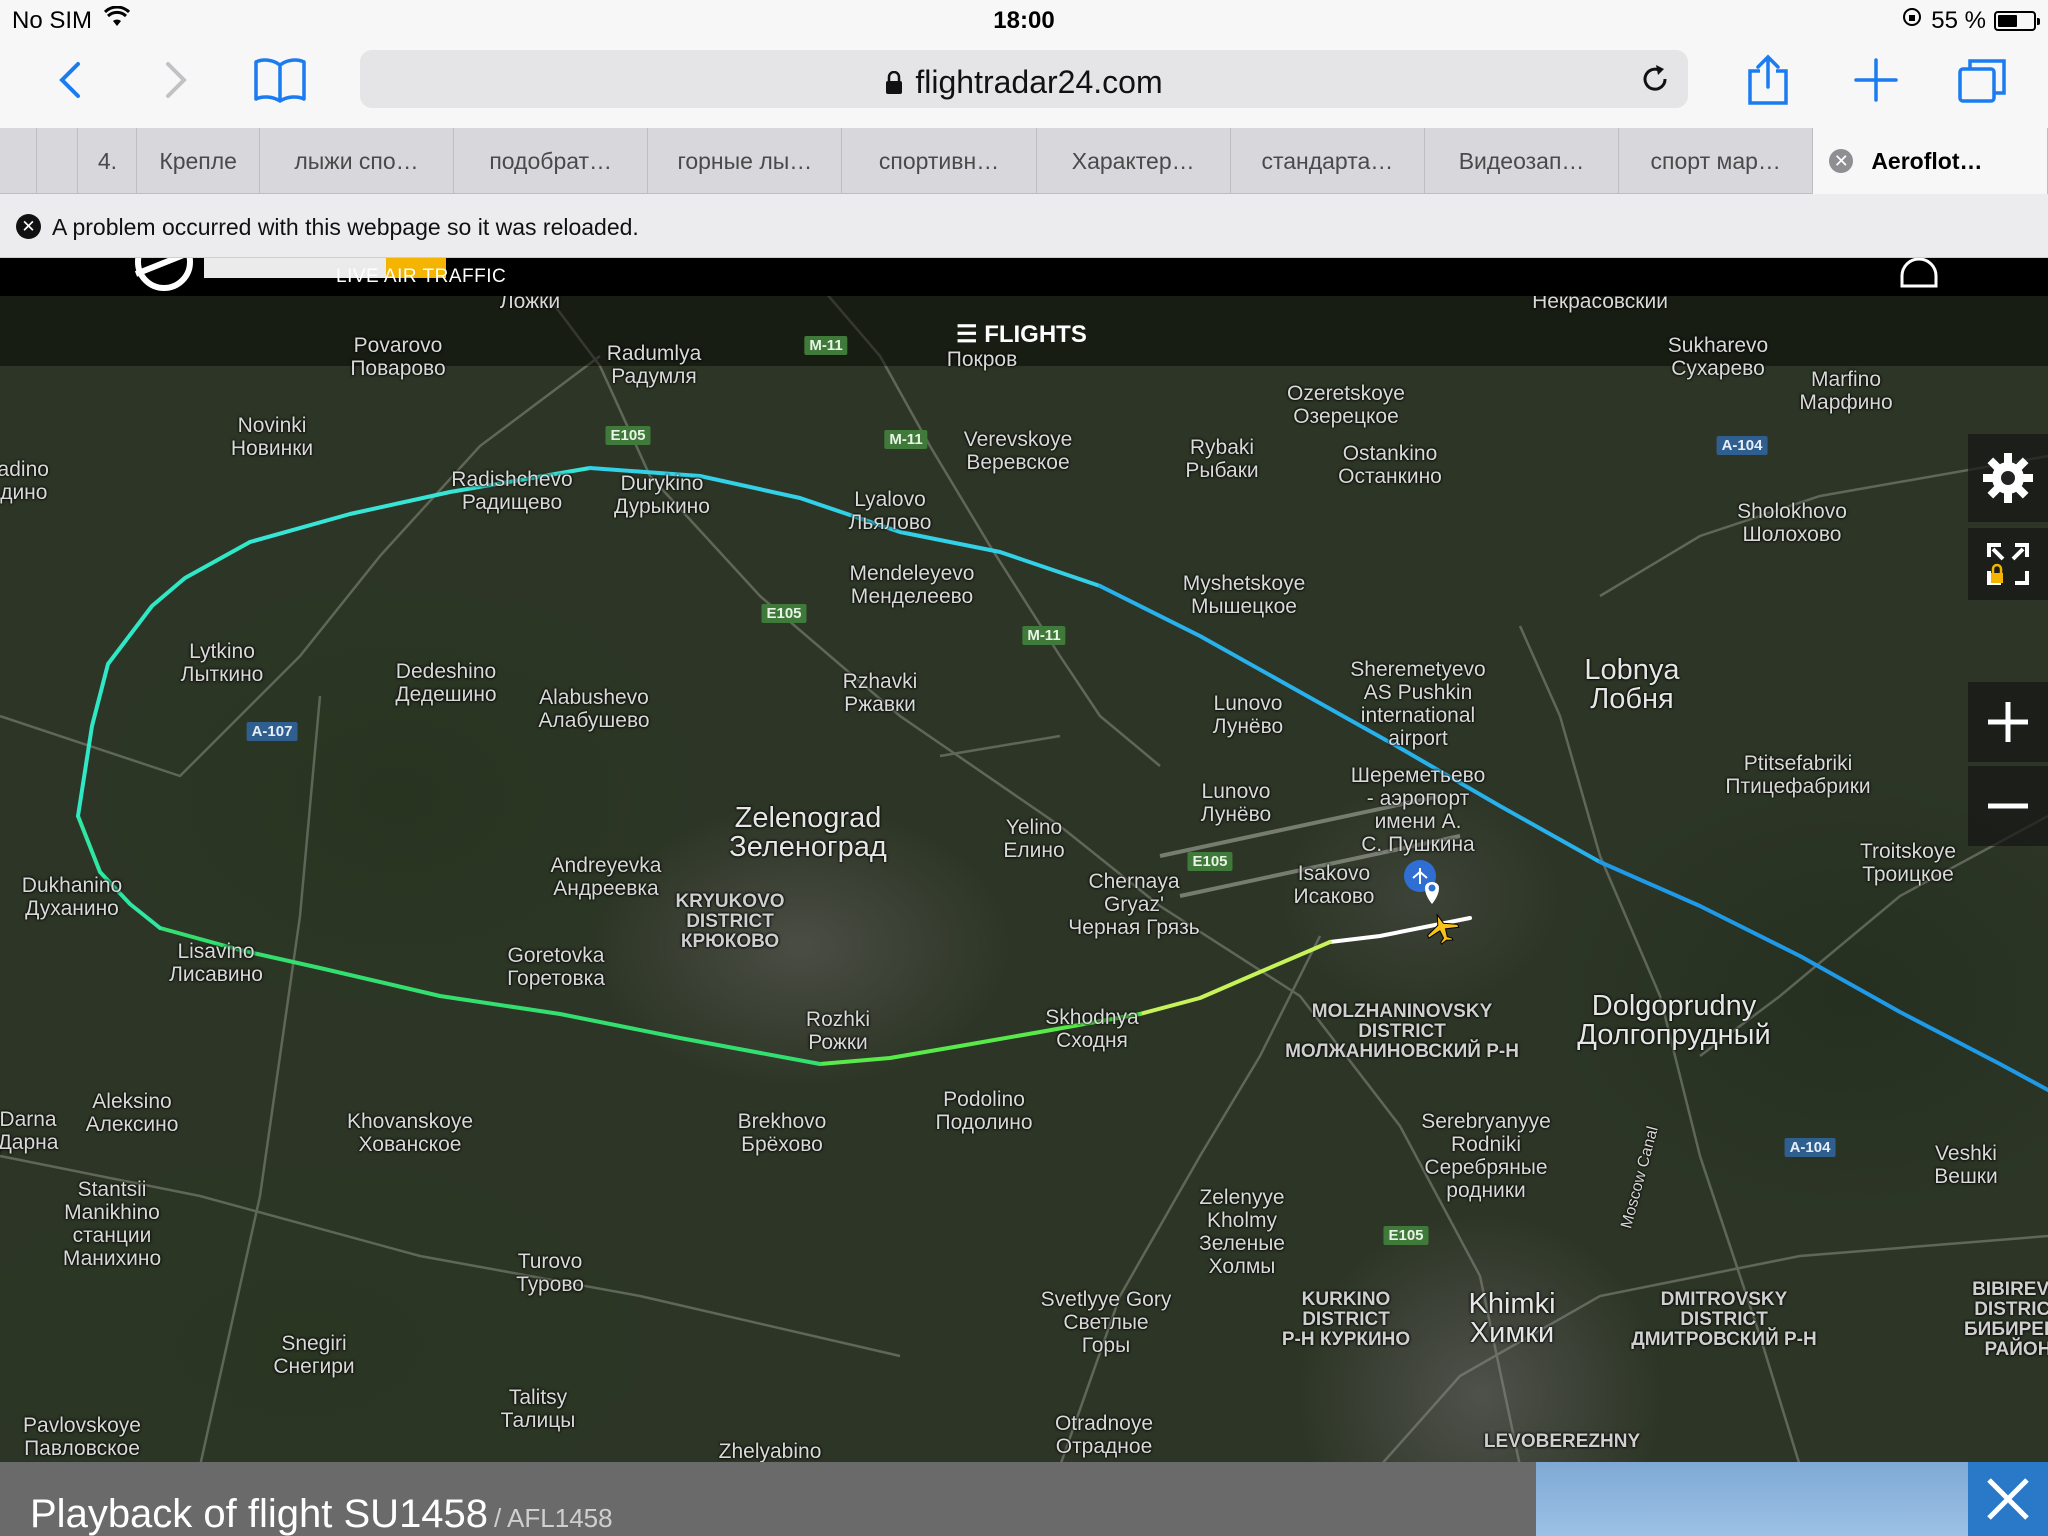 This screenshot has height=1536, width=2048. I want to click on place-label-alabushevo: Alabushevo Алабушево, so click(594, 709).